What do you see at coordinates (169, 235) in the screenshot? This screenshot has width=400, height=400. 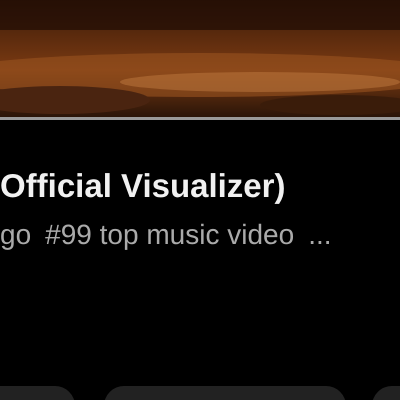 I see `video-meta-text: #99 top music video` at bounding box center [169, 235].